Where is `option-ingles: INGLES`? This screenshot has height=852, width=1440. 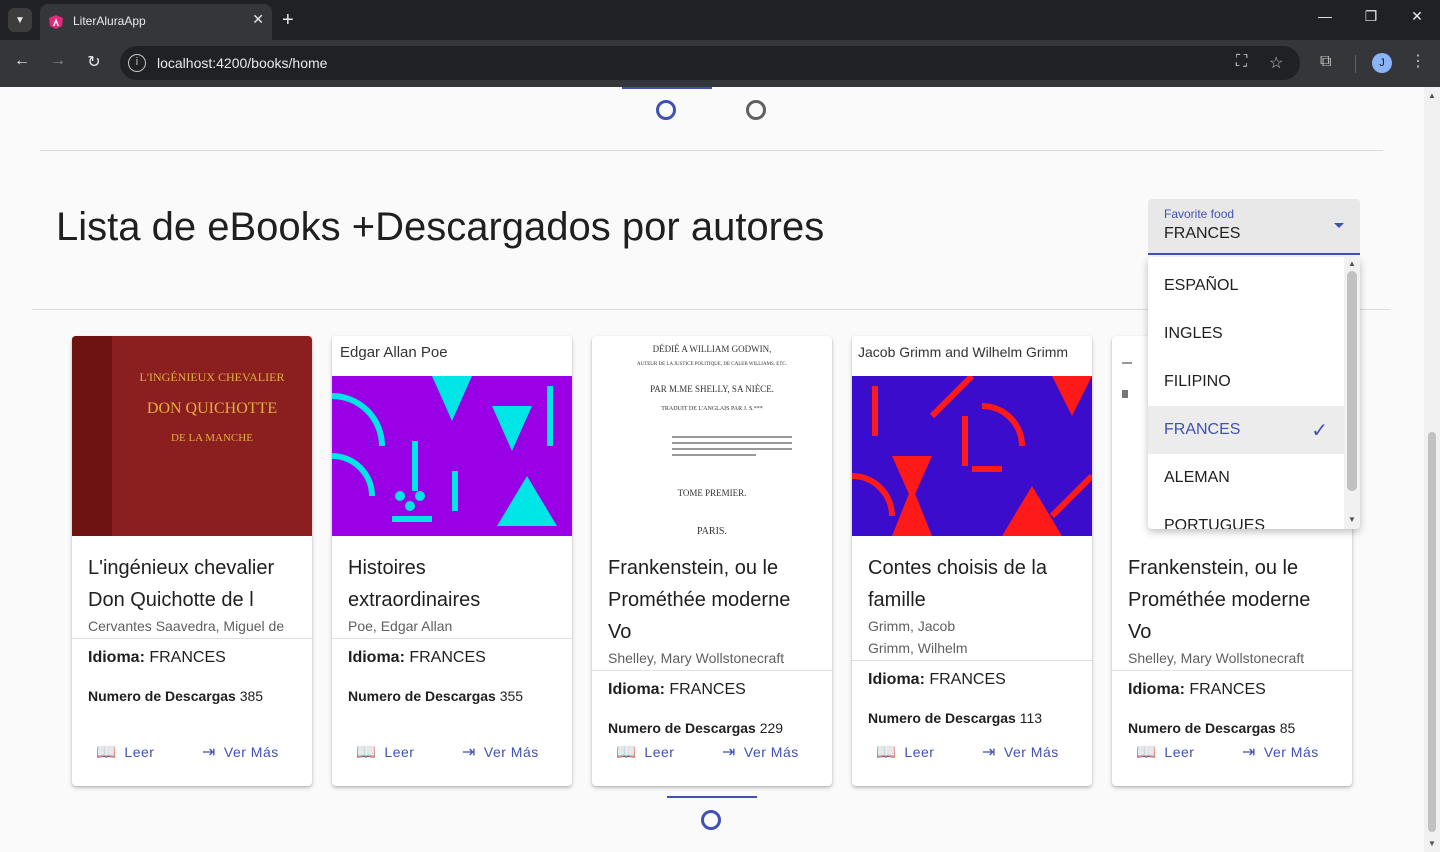
option-ingles: INGLES is located at coordinates (1246, 334).